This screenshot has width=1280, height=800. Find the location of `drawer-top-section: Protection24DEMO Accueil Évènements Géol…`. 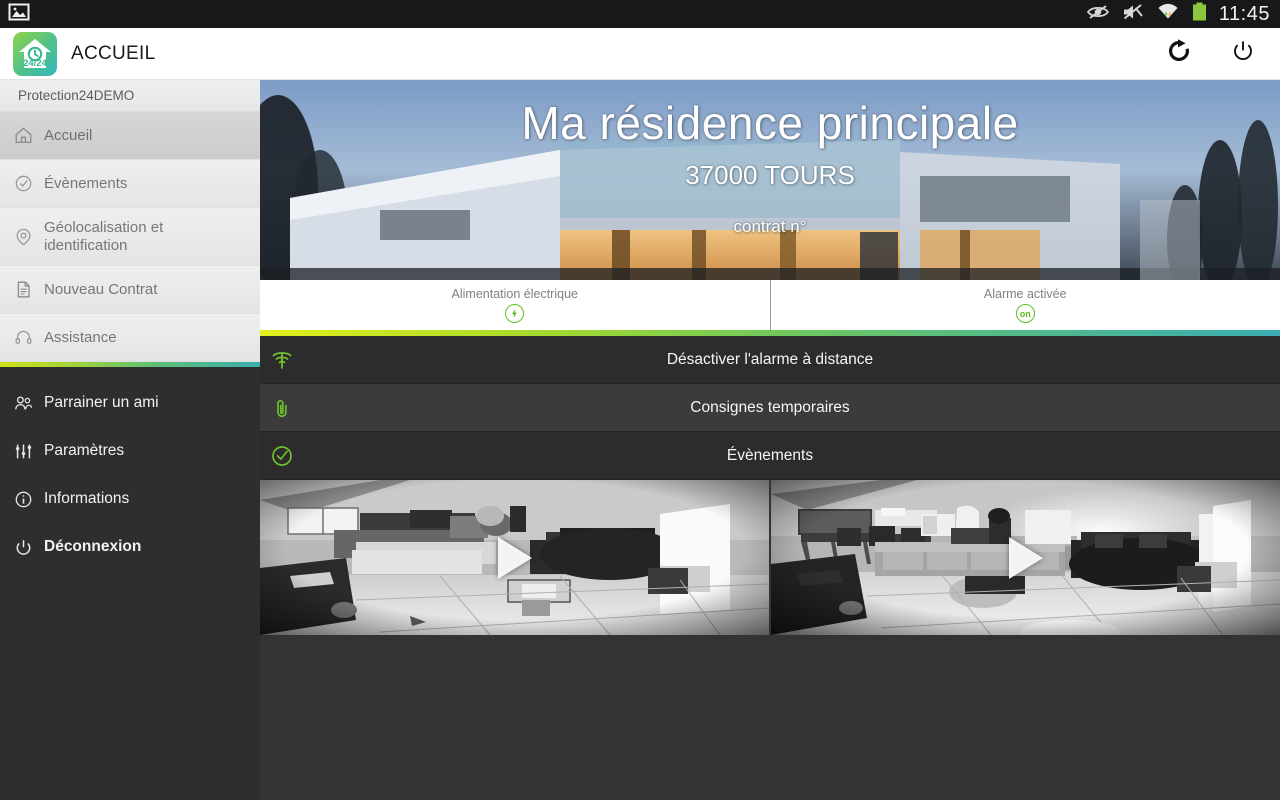

drawer-top-section: Protection24DEMO Accueil Évènements Géol… is located at coordinates (130, 221).